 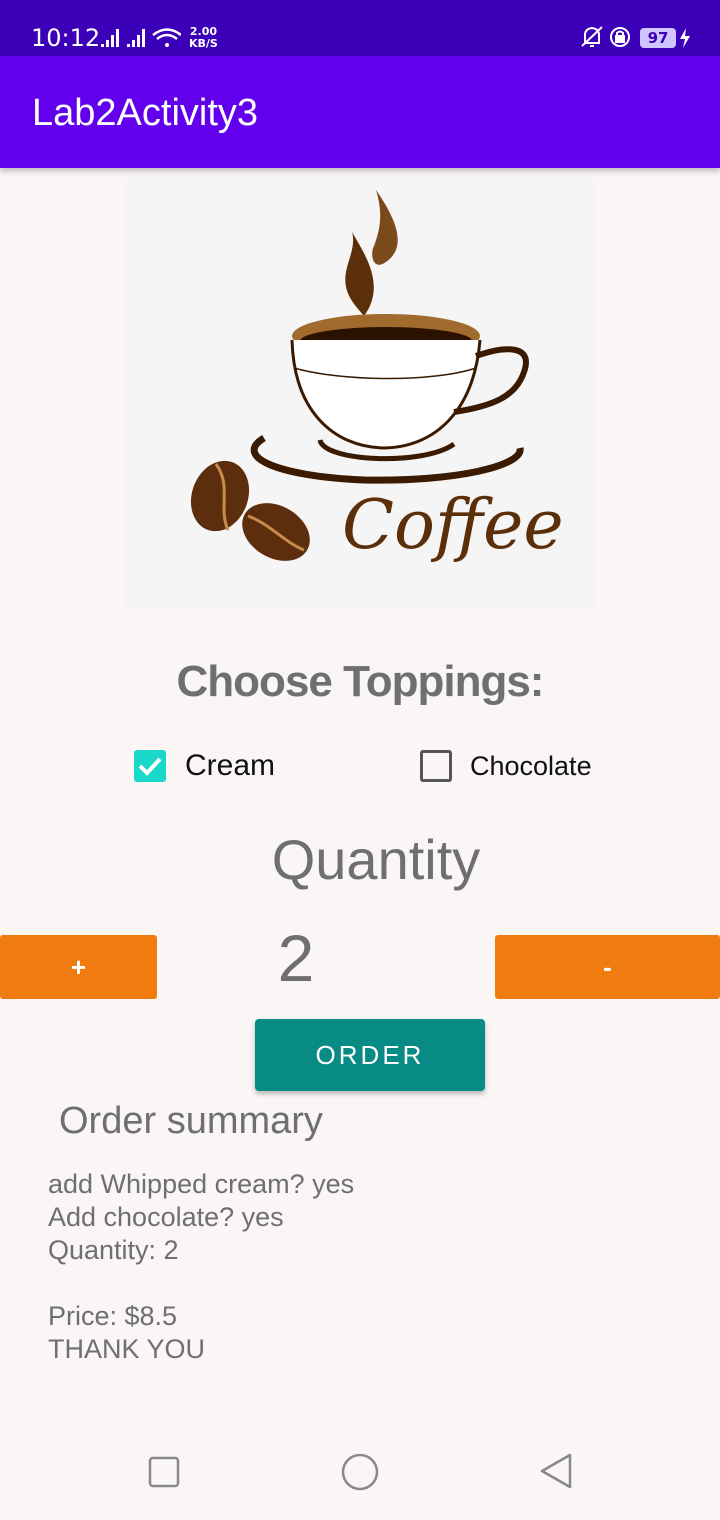 I want to click on status-time: 10:12, so click(x=66, y=38).